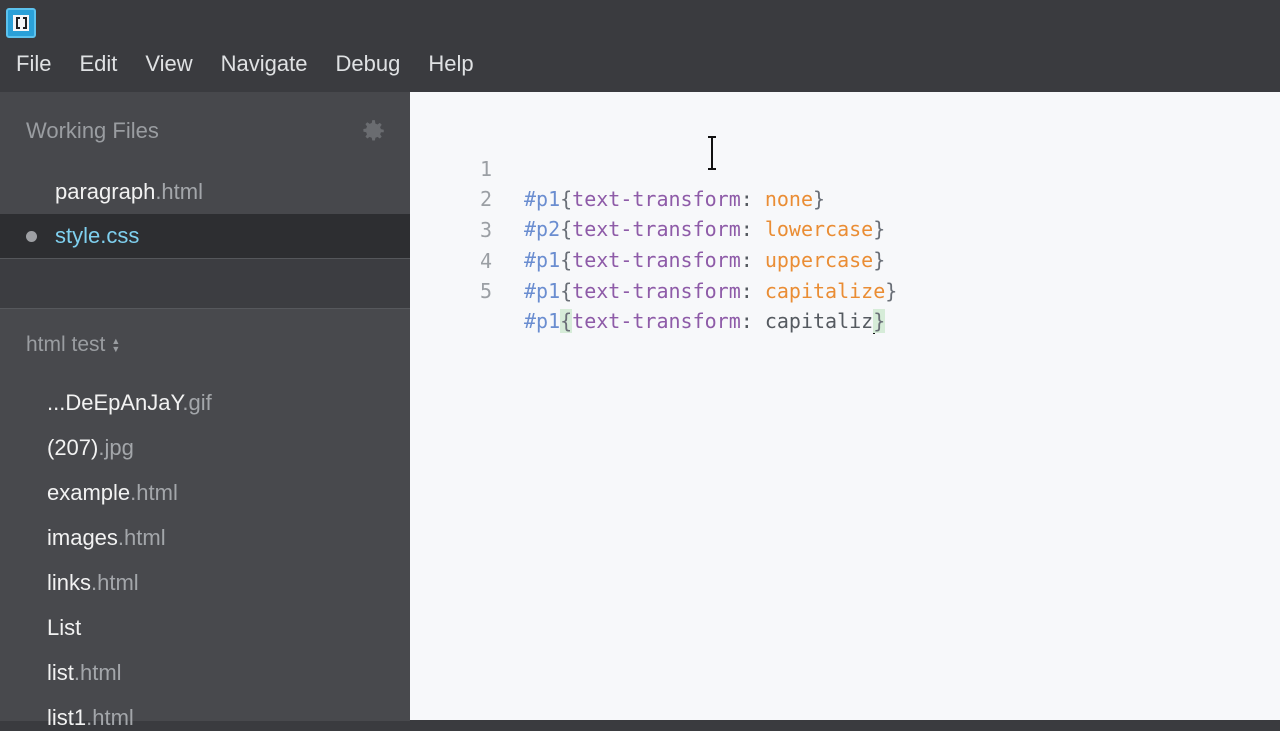 This screenshot has height=731, width=1280. Describe the element at coordinates (129, 403) in the screenshot. I see `project-file-item: ...DeEpAnJaY.gif` at that location.